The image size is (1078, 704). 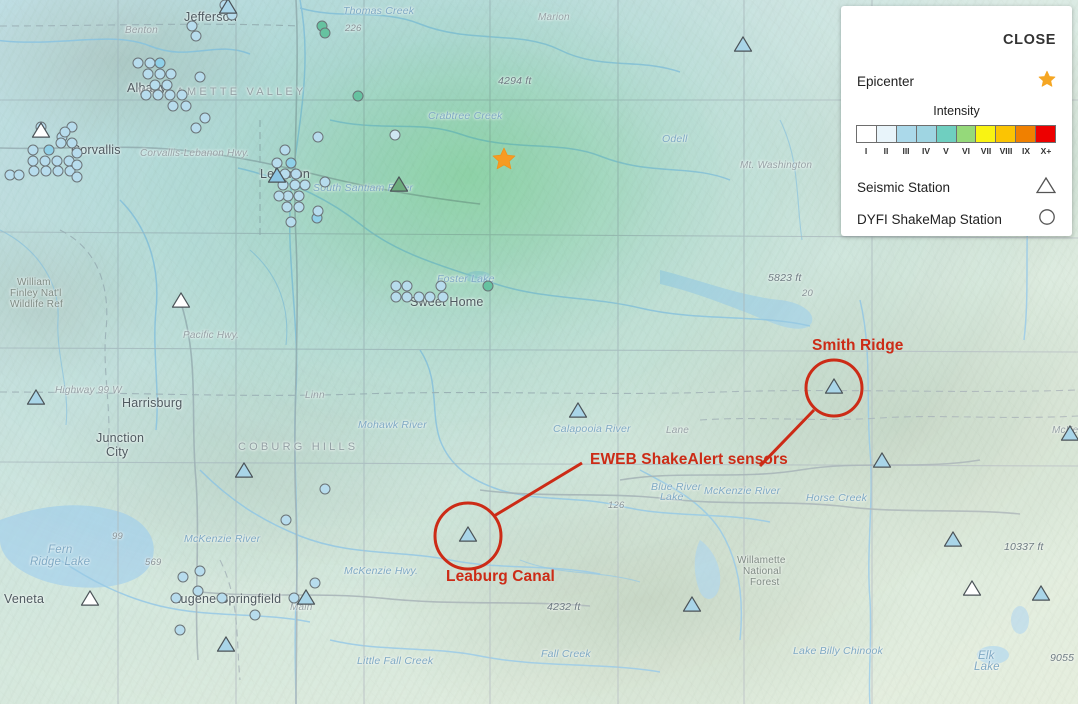 I want to click on intensity-color-ramp, so click(x=956, y=134).